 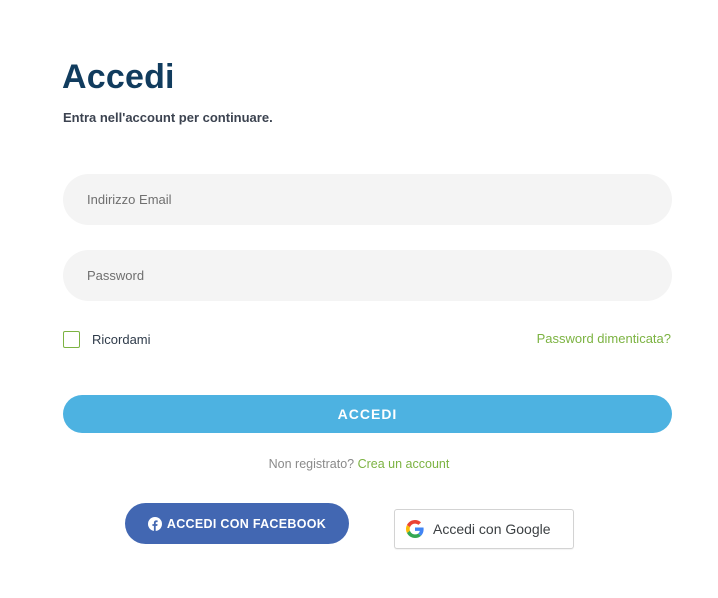 I want to click on facebook-icon, so click(x=154, y=523).